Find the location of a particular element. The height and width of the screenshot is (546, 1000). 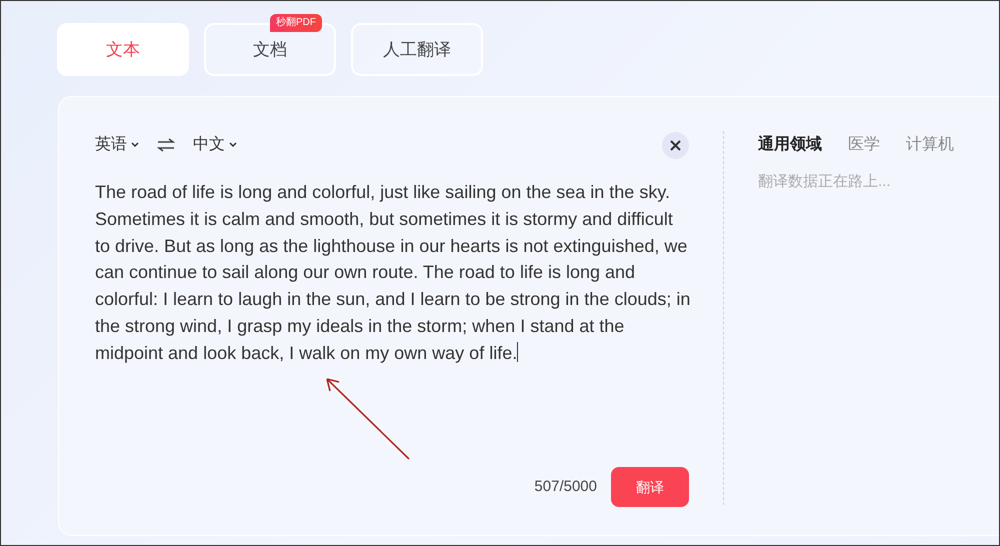

target-language-select: 中文 is located at coordinates (215, 145).